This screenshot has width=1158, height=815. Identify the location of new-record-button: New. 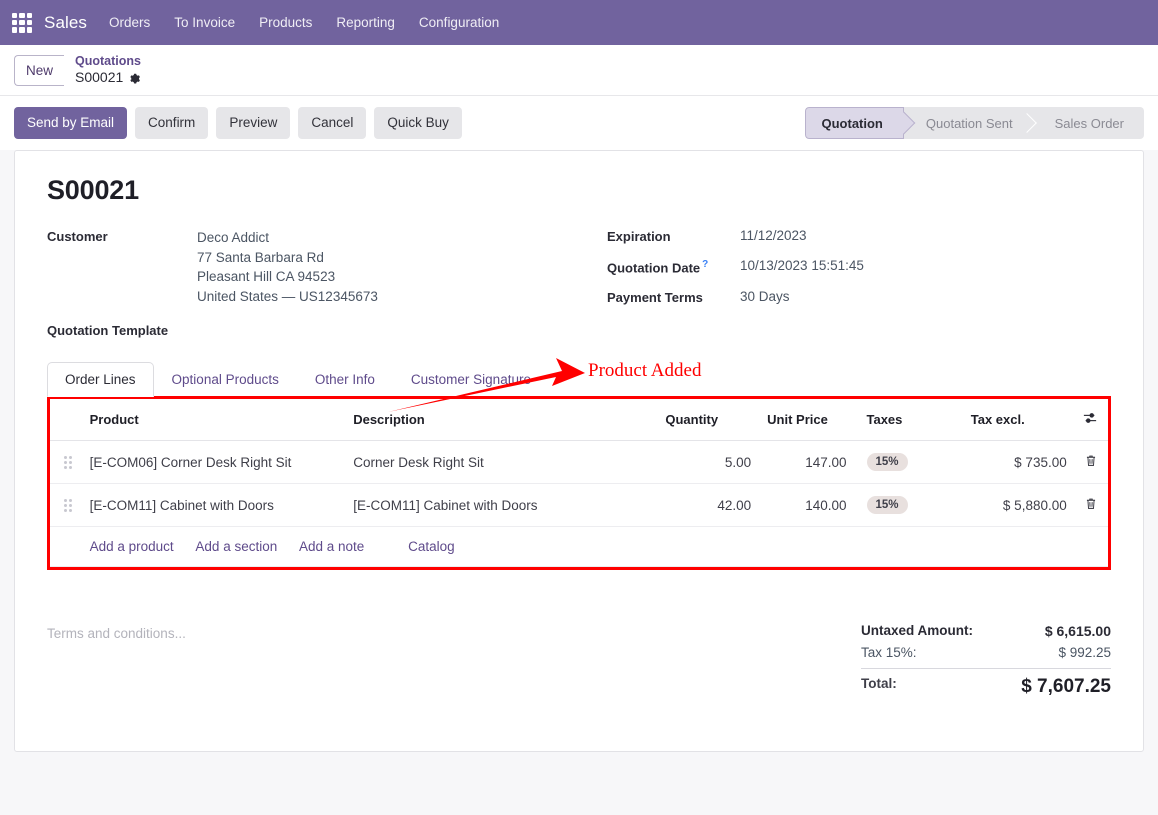
(39, 70).